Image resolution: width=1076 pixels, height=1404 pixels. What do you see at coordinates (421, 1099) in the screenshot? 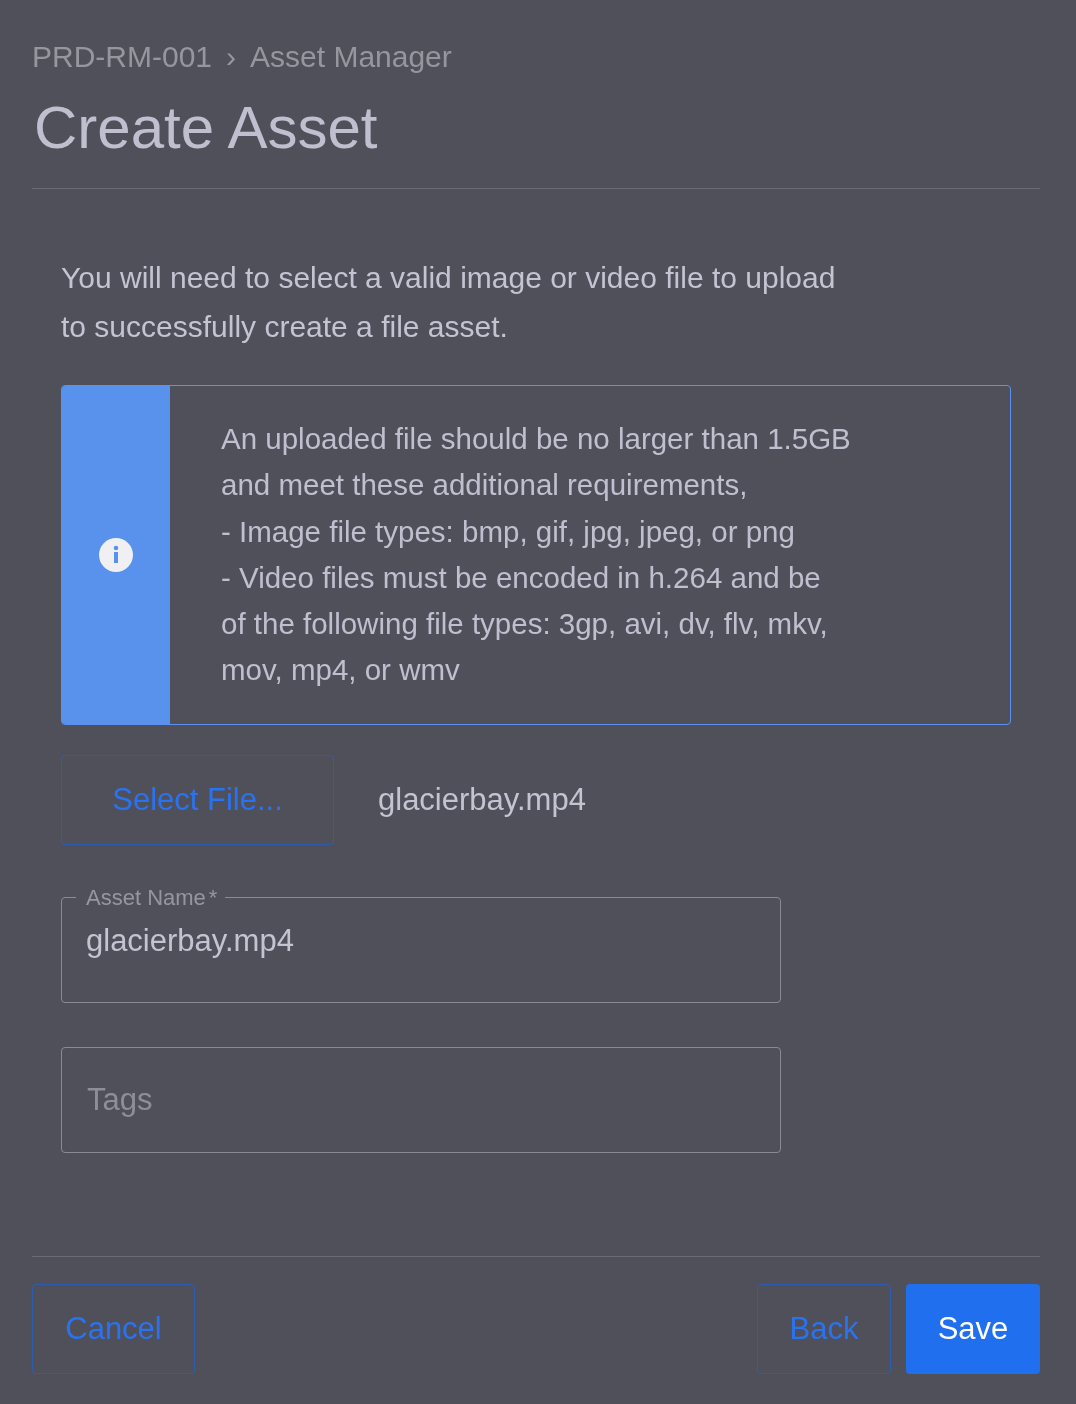
I see `tags-field: Tags` at bounding box center [421, 1099].